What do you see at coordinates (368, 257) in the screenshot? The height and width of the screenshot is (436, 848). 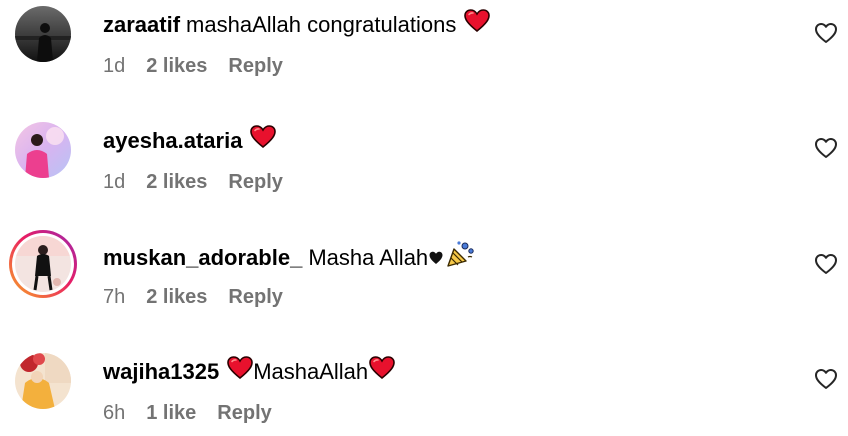 I see `comment-text: Masha Allah` at bounding box center [368, 257].